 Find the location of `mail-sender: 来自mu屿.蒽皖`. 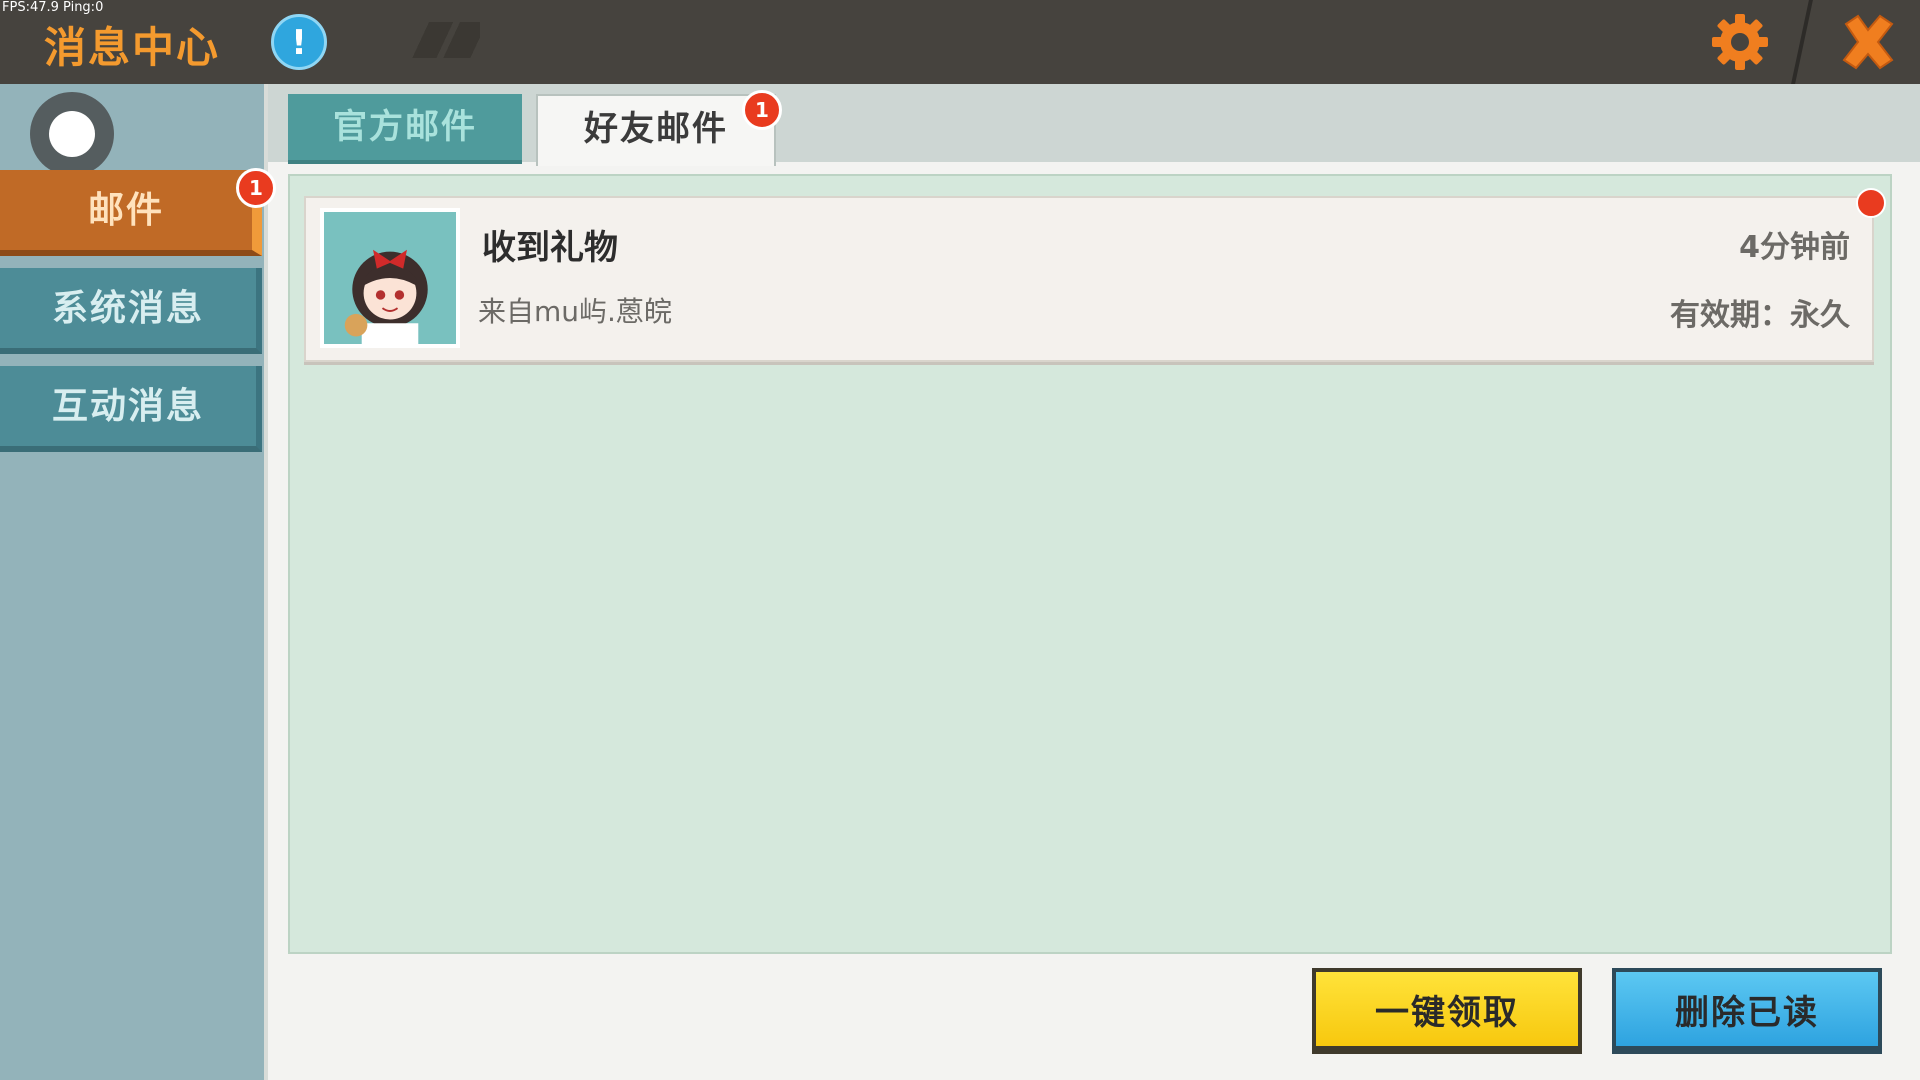

mail-sender: 来自mu屿.蒽皖 is located at coordinates (575, 311).